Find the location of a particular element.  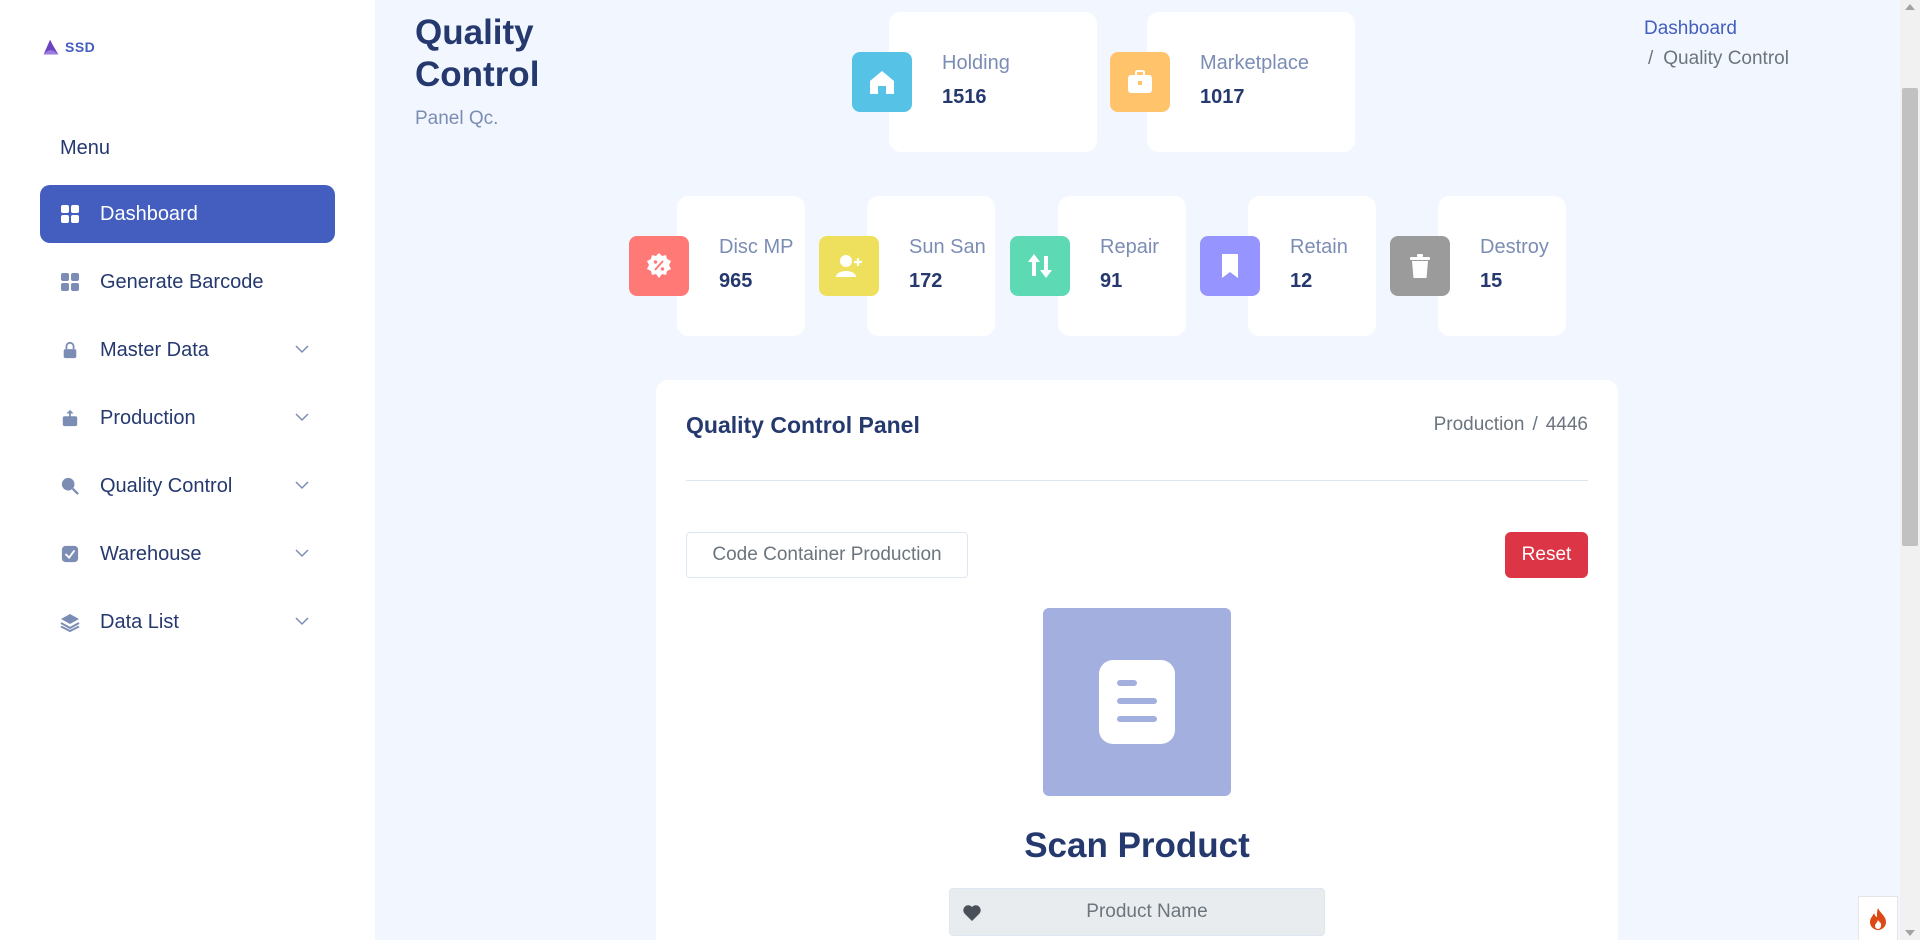

box-upload-icon is located at coordinates (70, 418).